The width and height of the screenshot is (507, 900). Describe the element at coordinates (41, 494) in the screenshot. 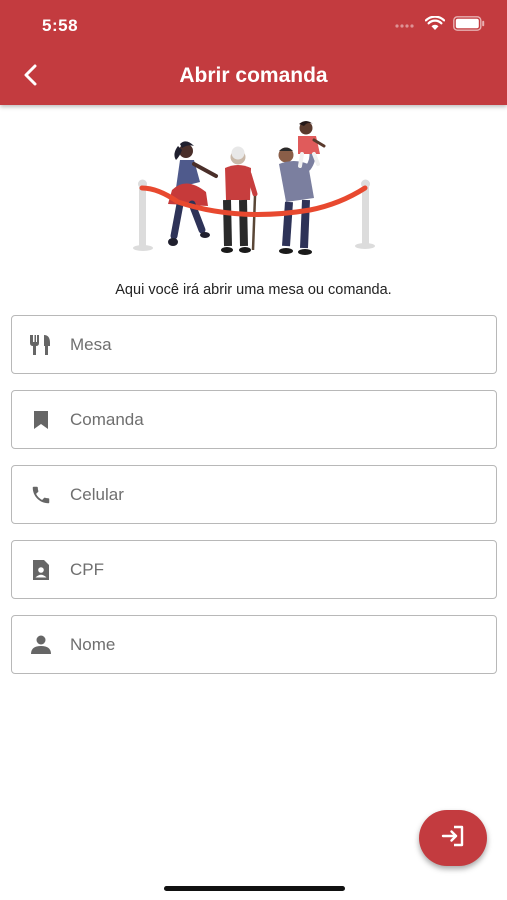

I see `phone-icon` at that location.